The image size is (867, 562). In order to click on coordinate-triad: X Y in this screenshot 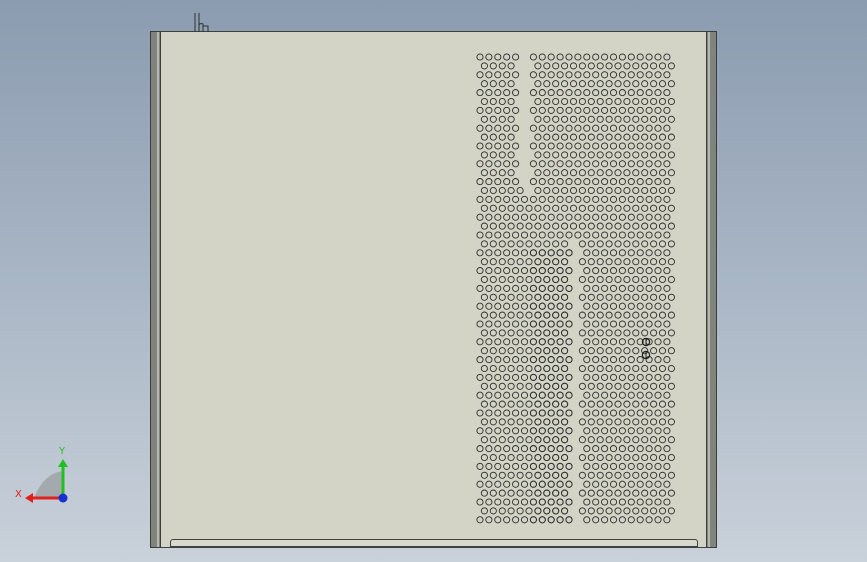, I will do `click(41, 474)`.